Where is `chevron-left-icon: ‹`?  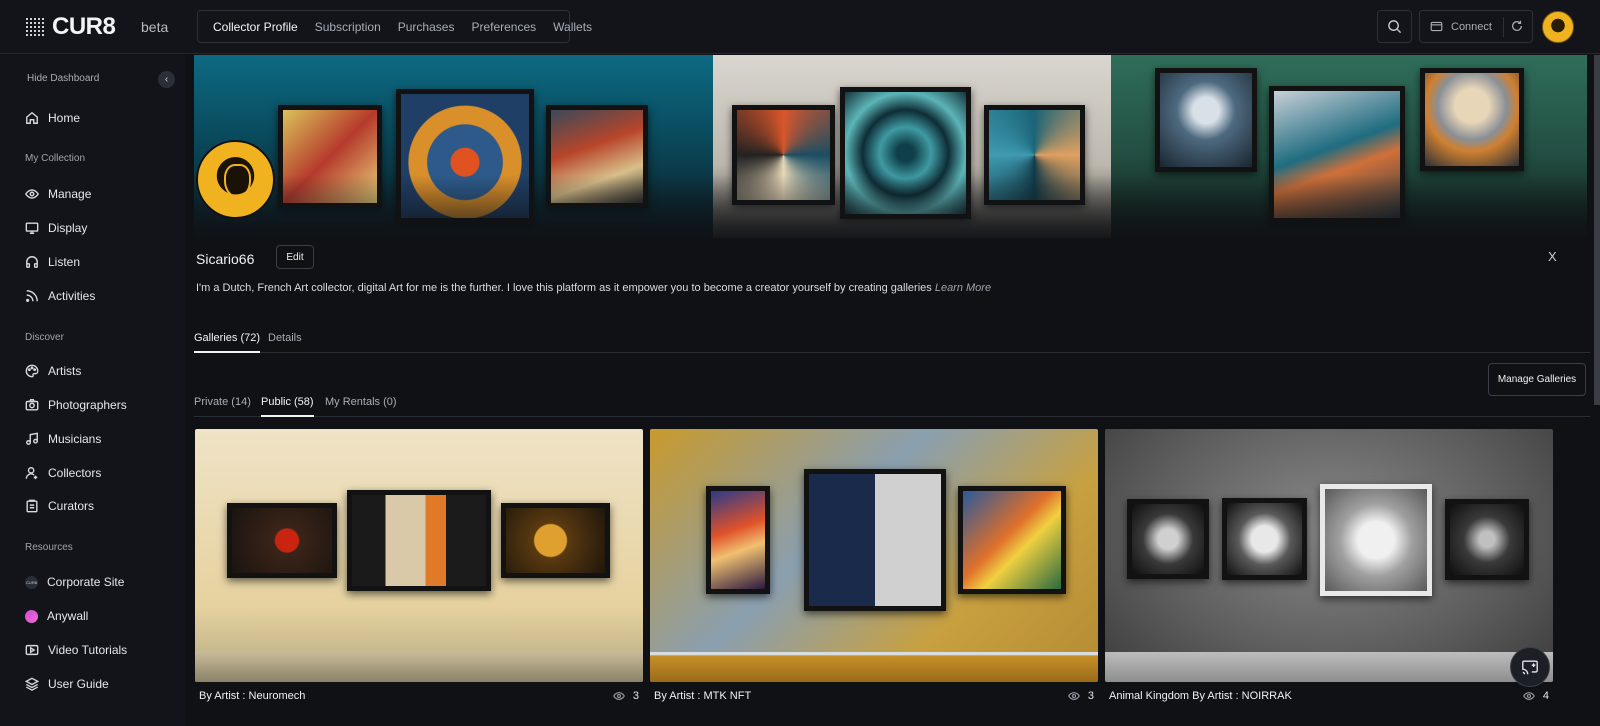
chevron-left-icon: ‹ is located at coordinates (166, 79).